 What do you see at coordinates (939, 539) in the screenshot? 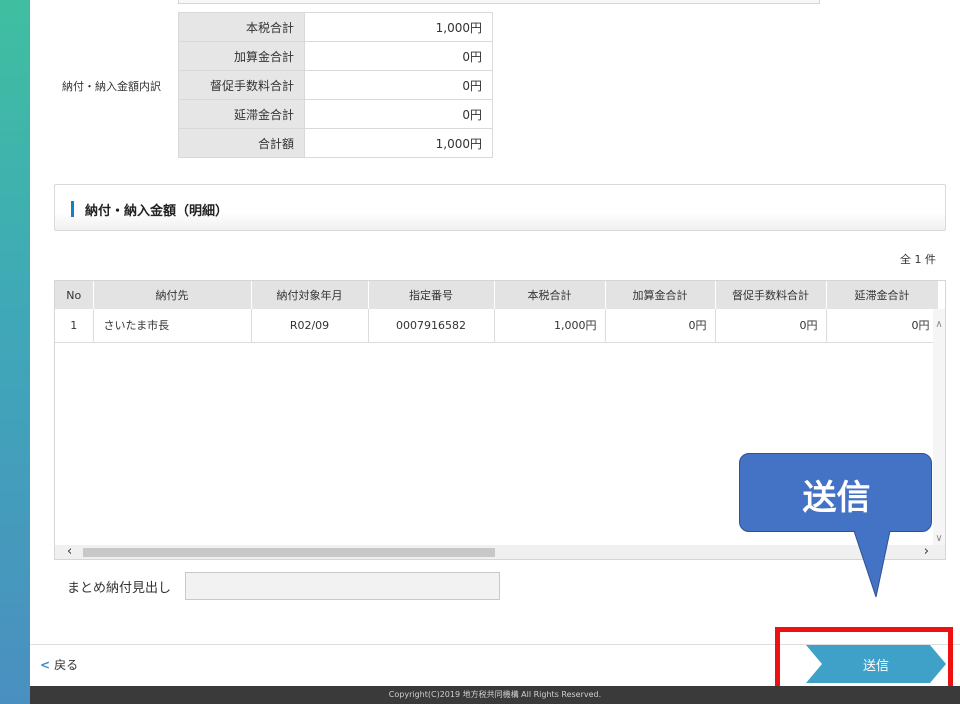
I see `scroll-down-icon: ∨` at bounding box center [939, 539].